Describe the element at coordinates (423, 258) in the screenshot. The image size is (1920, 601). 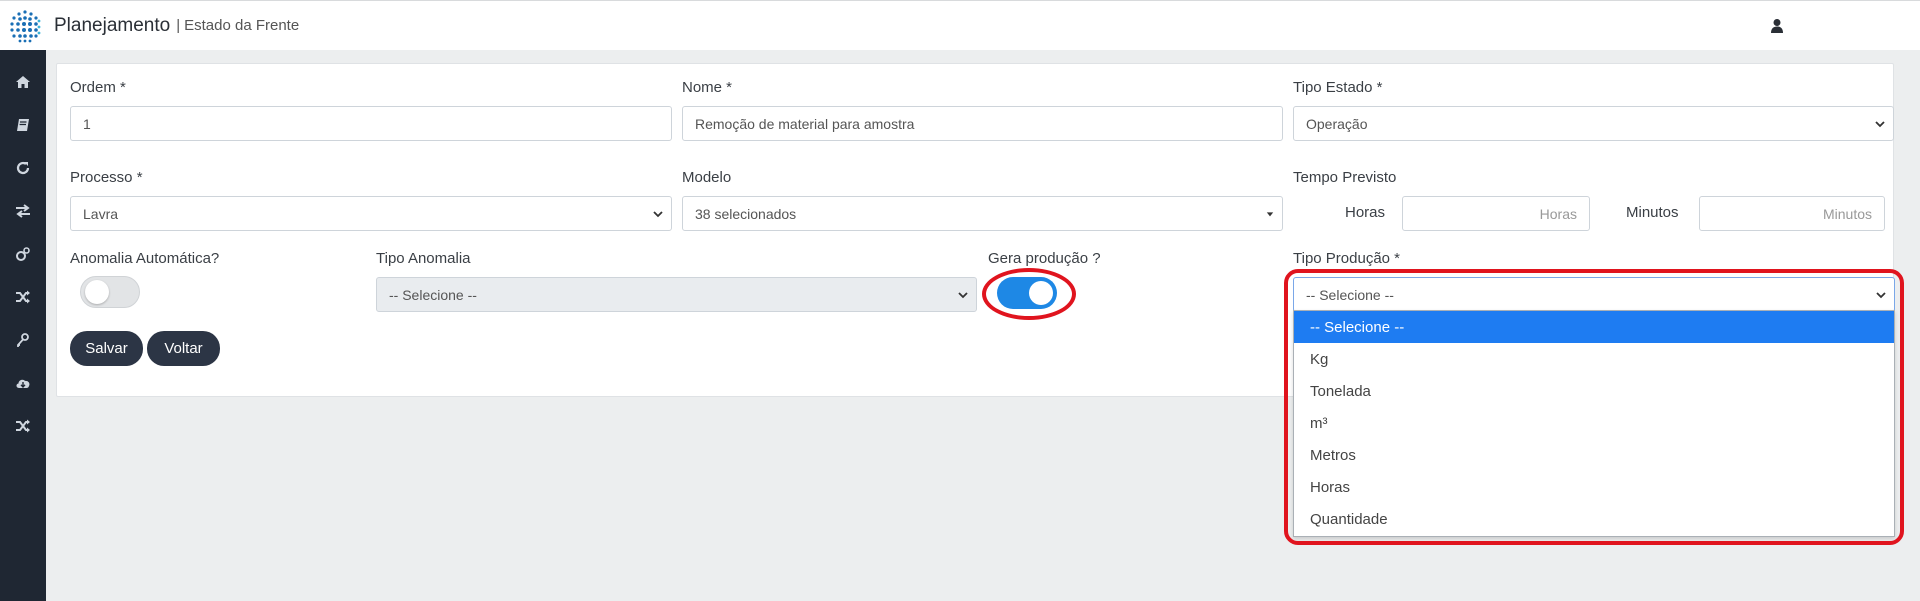
I see `tipo-anomalia-label: Tipo Anomalia` at that location.